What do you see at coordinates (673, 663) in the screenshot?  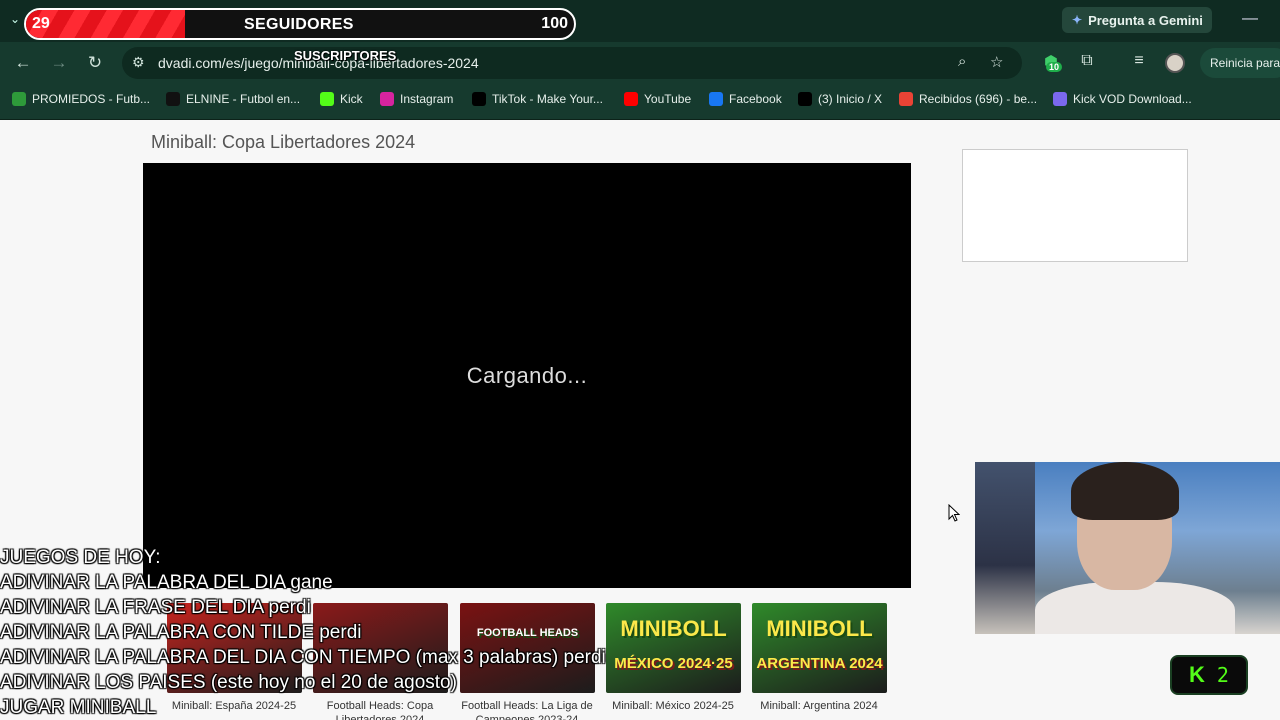 I see `thumbnail-subtitle-text: MÉXICO 2024·25` at bounding box center [673, 663].